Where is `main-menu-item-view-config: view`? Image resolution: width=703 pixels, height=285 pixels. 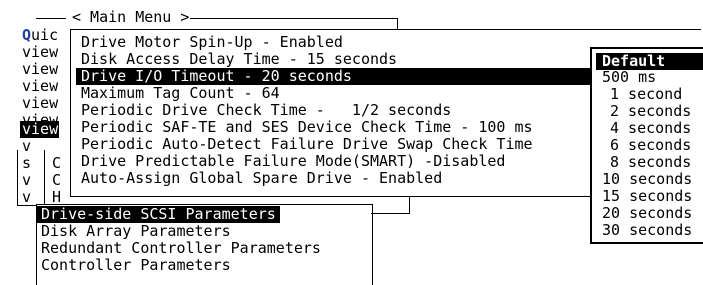 main-menu-item-view-config: view is located at coordinates (40, 129).